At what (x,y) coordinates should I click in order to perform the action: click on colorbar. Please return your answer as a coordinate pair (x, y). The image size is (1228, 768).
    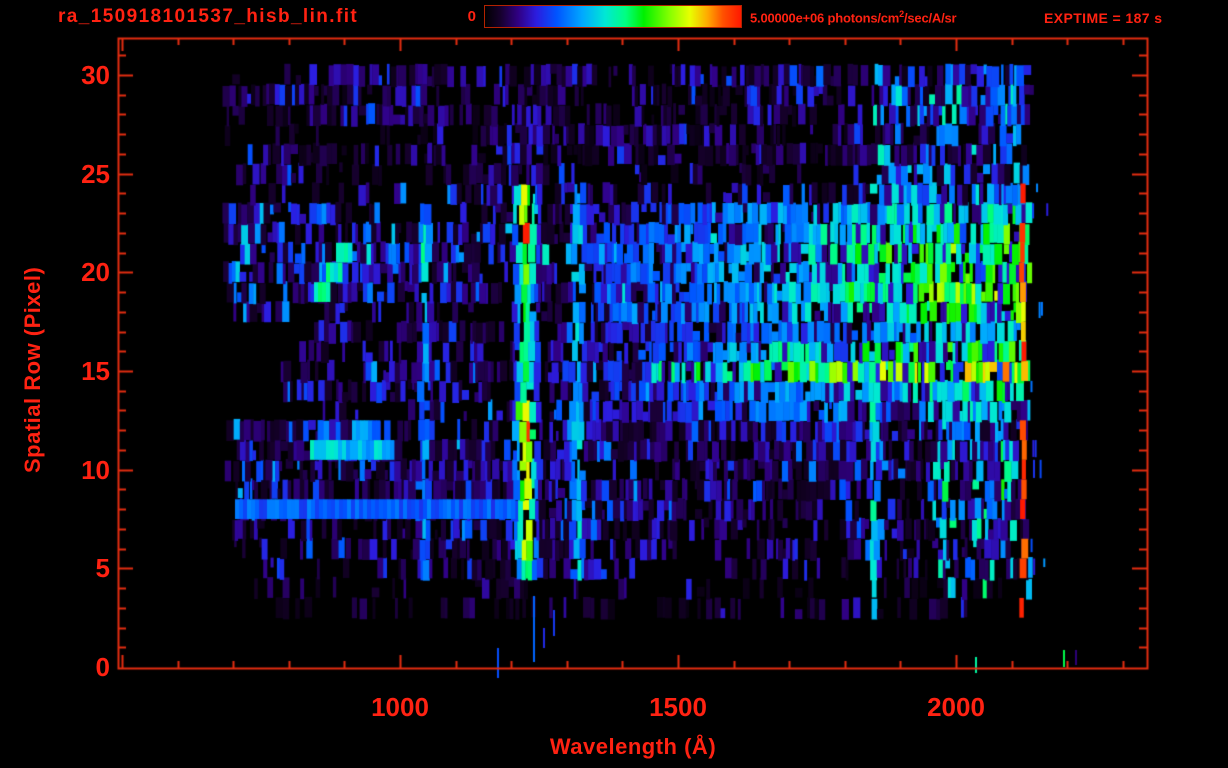
    Looking at the image, I should click on (613, 16).